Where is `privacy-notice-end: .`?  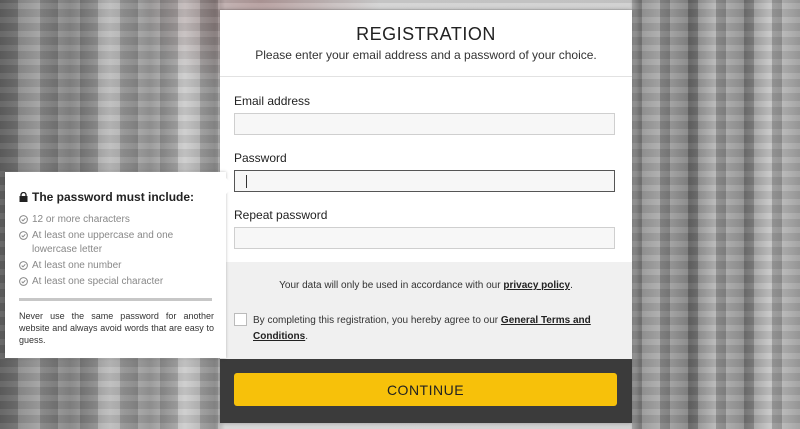
privacy-notice-end: . is located at coordinates (571, 285).